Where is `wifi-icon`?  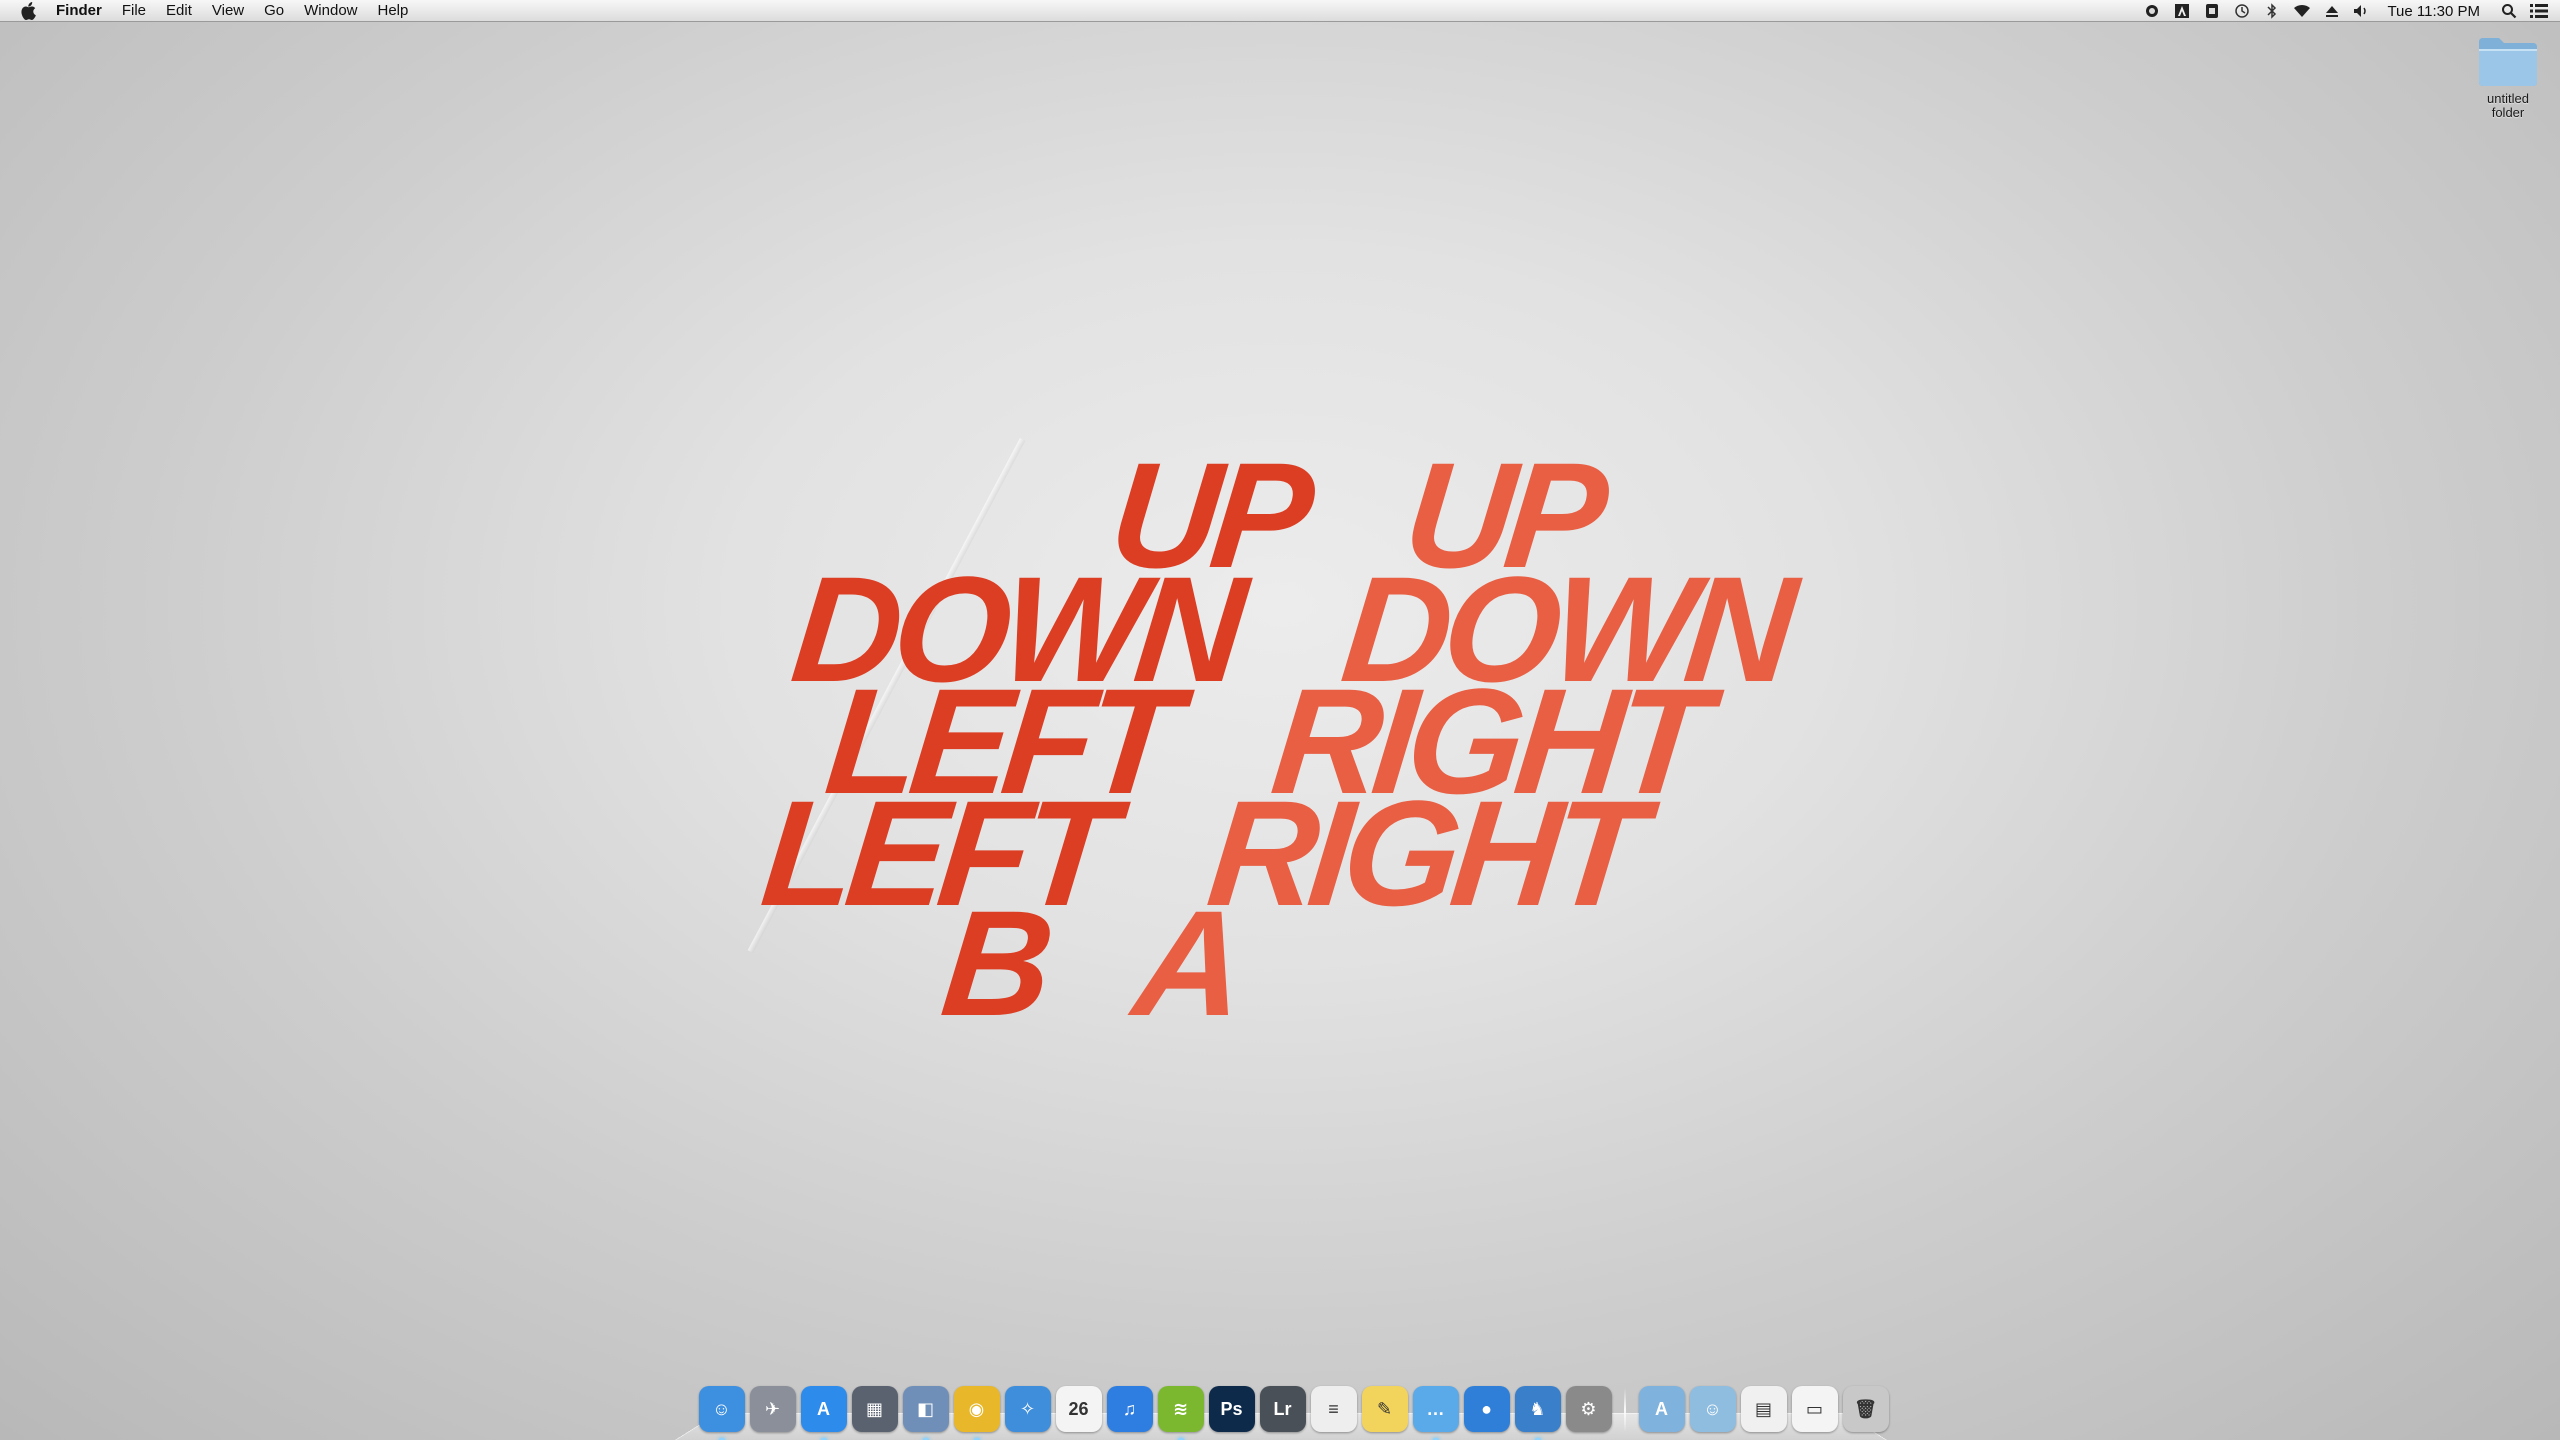
wifi-icon is located at coordinates (2302, 11).